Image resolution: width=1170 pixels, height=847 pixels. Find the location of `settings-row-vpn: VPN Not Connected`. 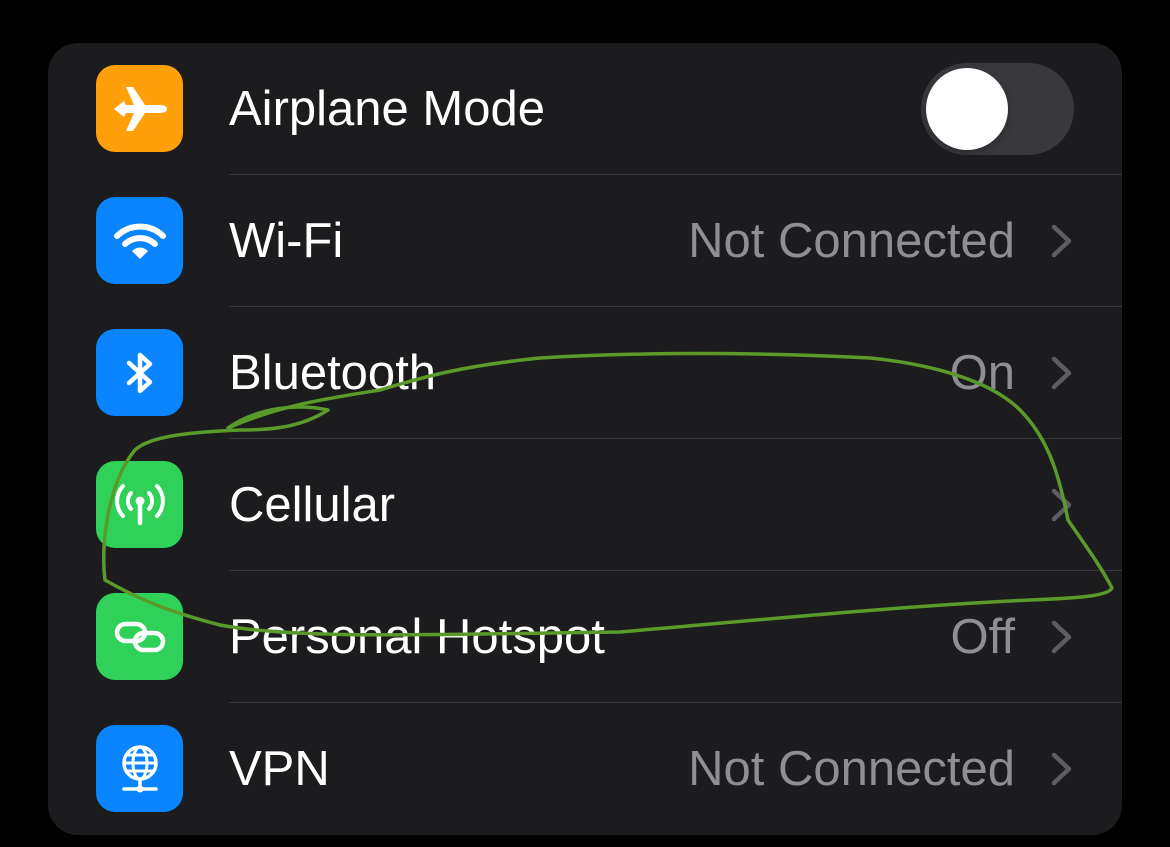

settings-row-vpn: VPN Not Connected is located at coordinates (585, 769).